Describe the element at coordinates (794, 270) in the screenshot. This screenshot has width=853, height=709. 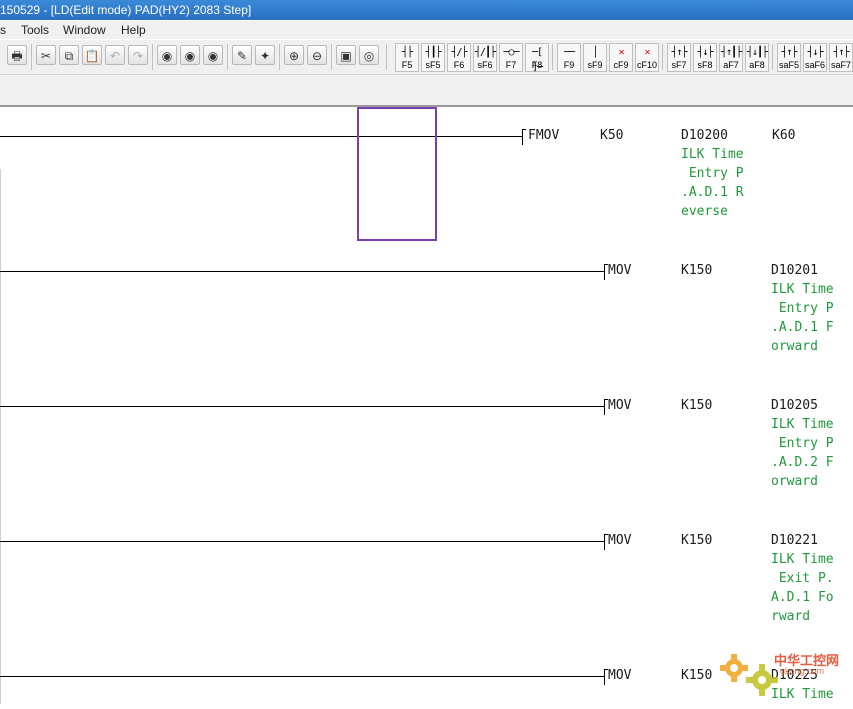
I see `device-operand: D10201` at that location.